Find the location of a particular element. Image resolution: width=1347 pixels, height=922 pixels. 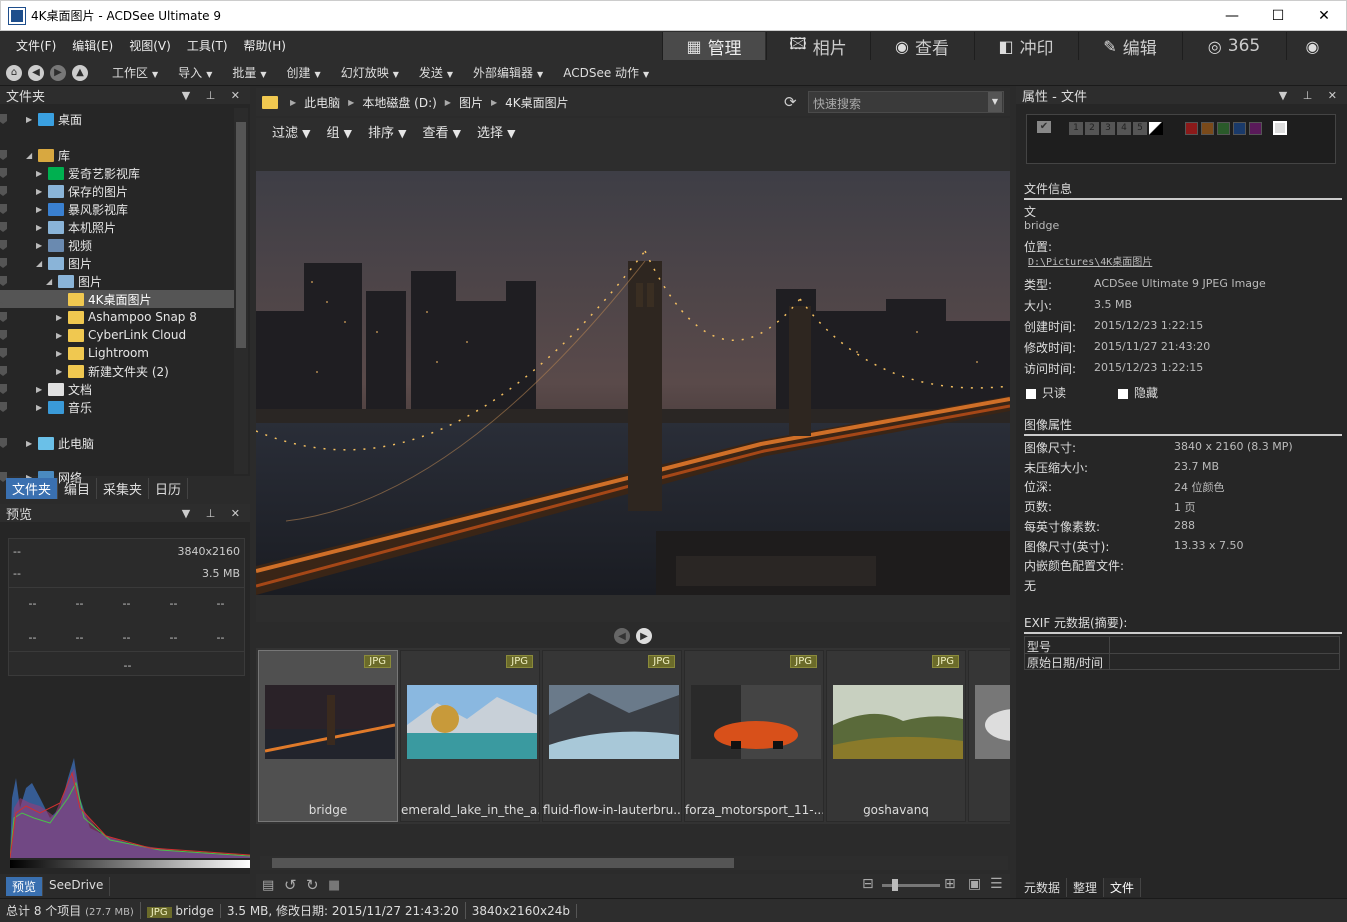

rotate-right-icon: ↻ is located at coordinates (312, 885).